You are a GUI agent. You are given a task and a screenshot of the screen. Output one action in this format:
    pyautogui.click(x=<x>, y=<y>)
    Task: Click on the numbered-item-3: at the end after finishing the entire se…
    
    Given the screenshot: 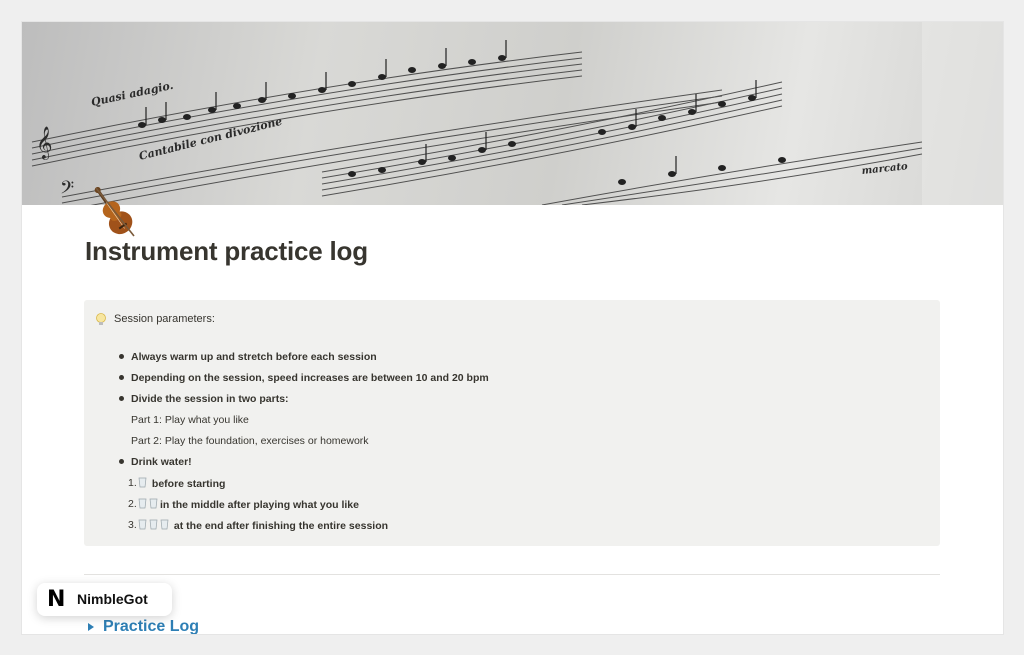 What is the action you would take?
    pyautogui.click(x=263, y=525)
    